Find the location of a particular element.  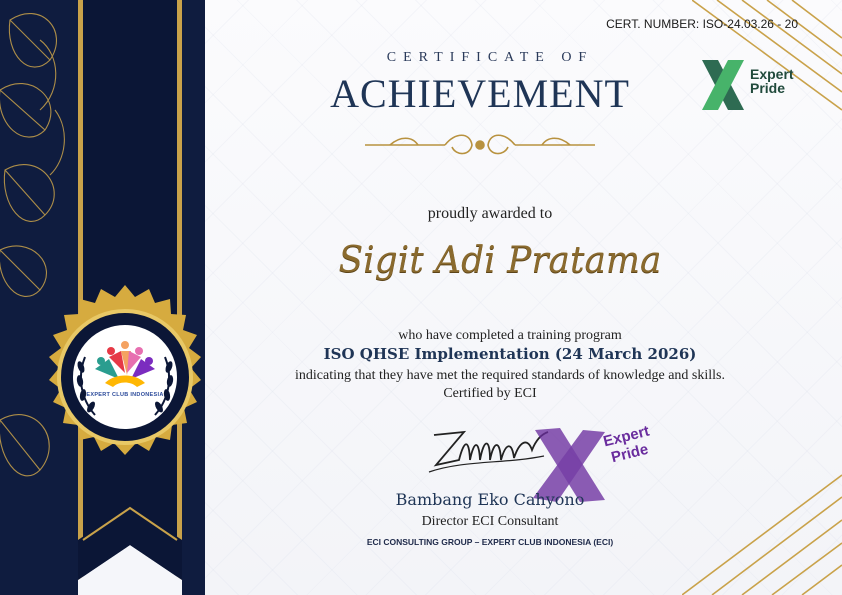

signer-role: Director ECI Consultant is located at coordinates (490, 521).